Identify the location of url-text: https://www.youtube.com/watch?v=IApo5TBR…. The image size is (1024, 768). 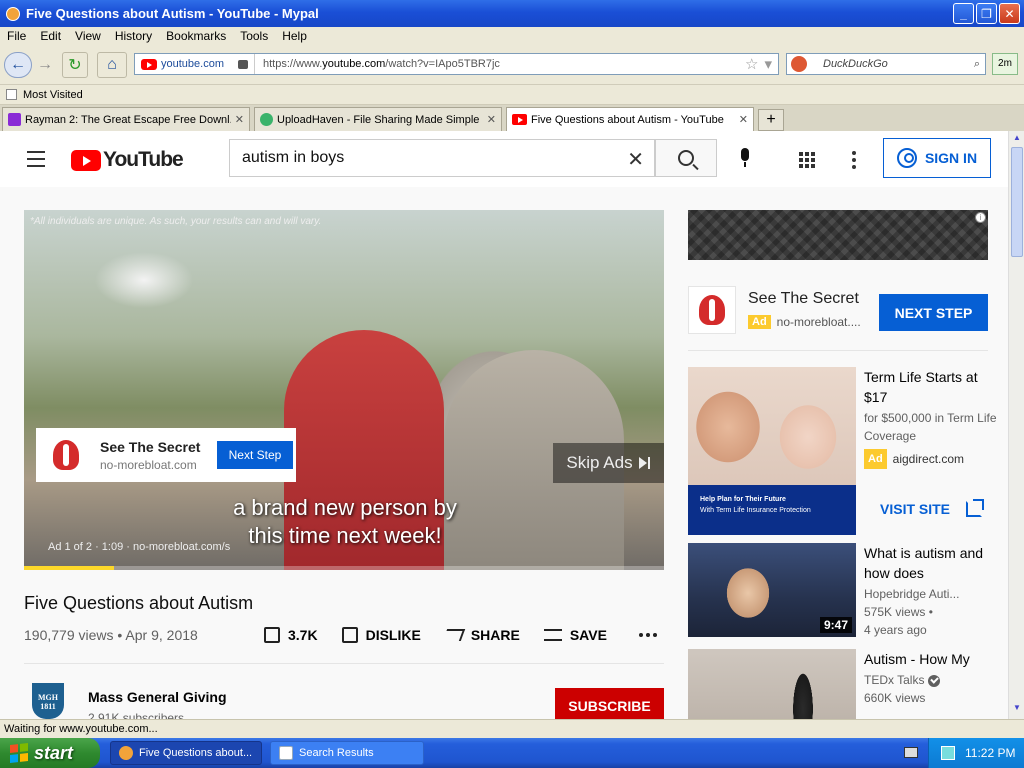
(500, 64).